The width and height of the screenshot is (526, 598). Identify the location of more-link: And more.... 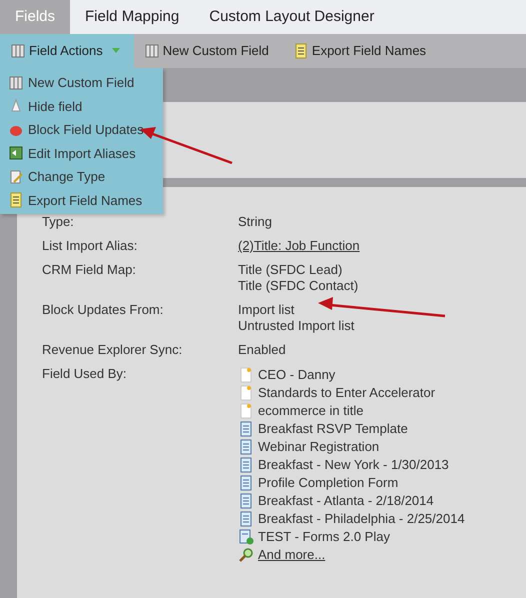
(292, 555).